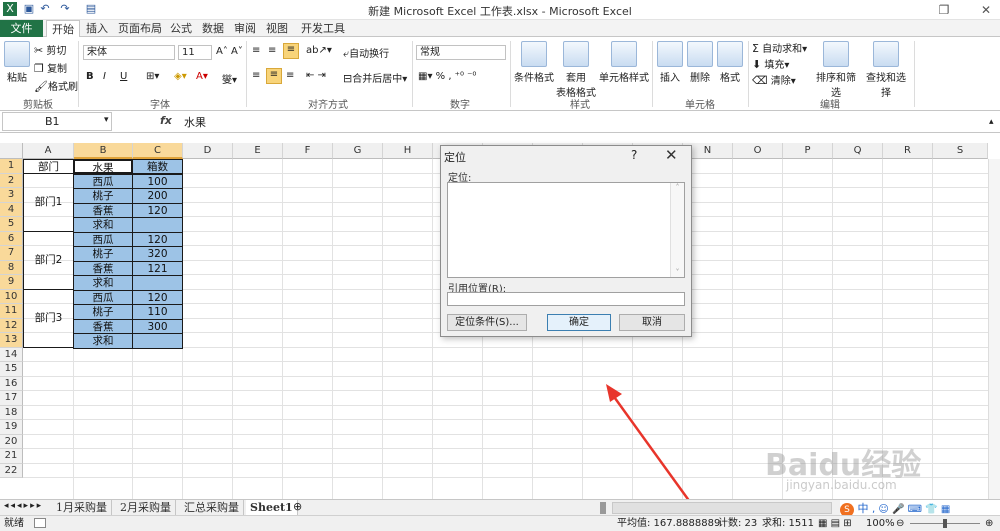 The width and height of the screenshot is (1000, 531). Describe the element at coordinates (212, 508) in the screenshot. I see `sheet-tab: 汇总采购量` at that location.